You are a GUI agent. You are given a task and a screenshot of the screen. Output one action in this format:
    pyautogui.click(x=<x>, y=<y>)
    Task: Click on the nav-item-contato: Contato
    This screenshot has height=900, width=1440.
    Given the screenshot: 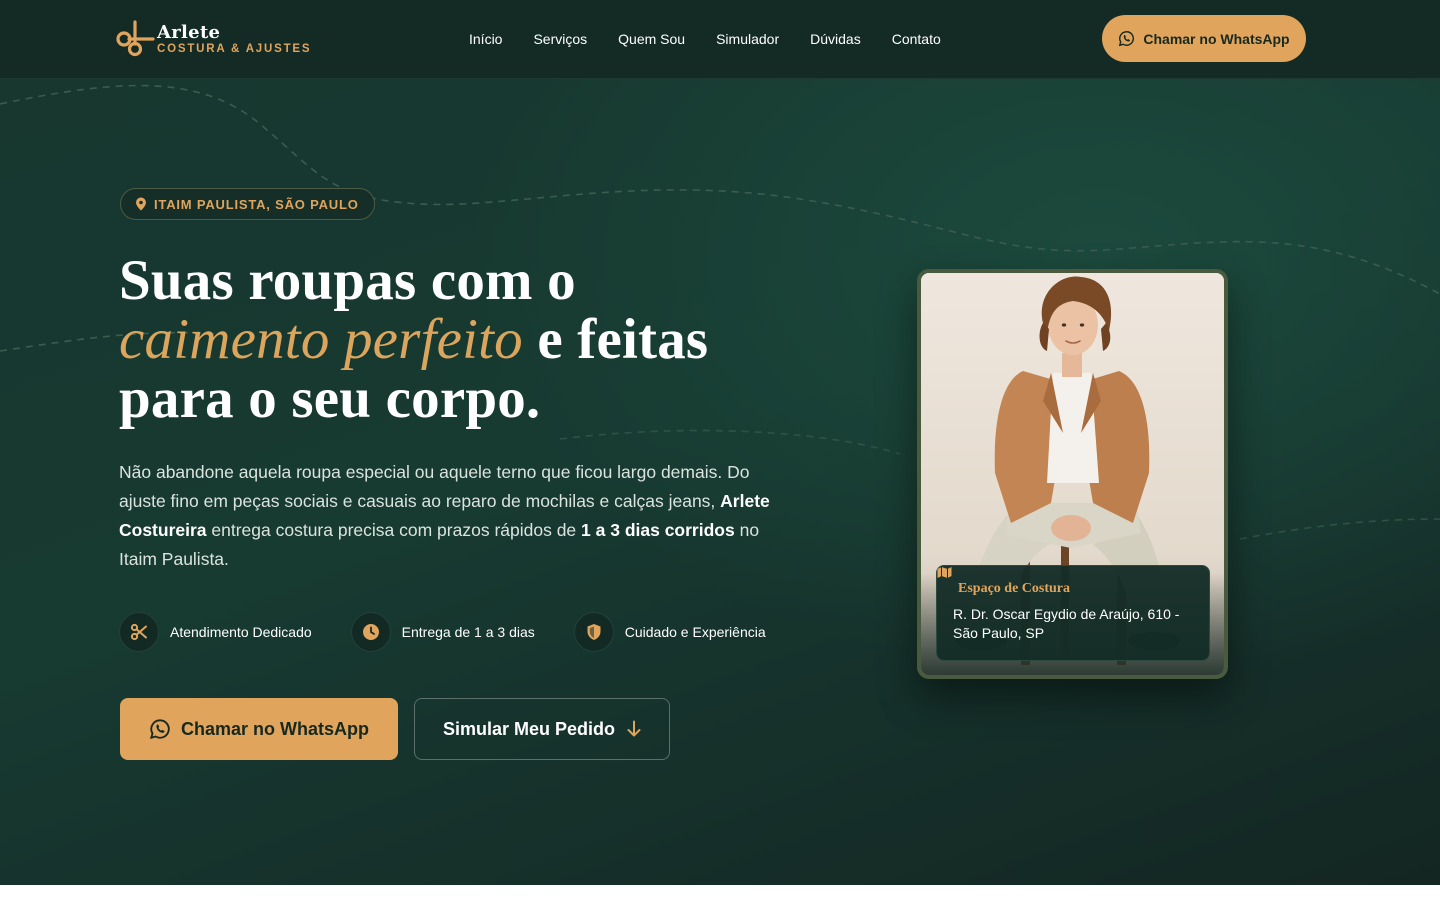 What is the action you would take?
    pyautogui.click(x=916, y=39)
    